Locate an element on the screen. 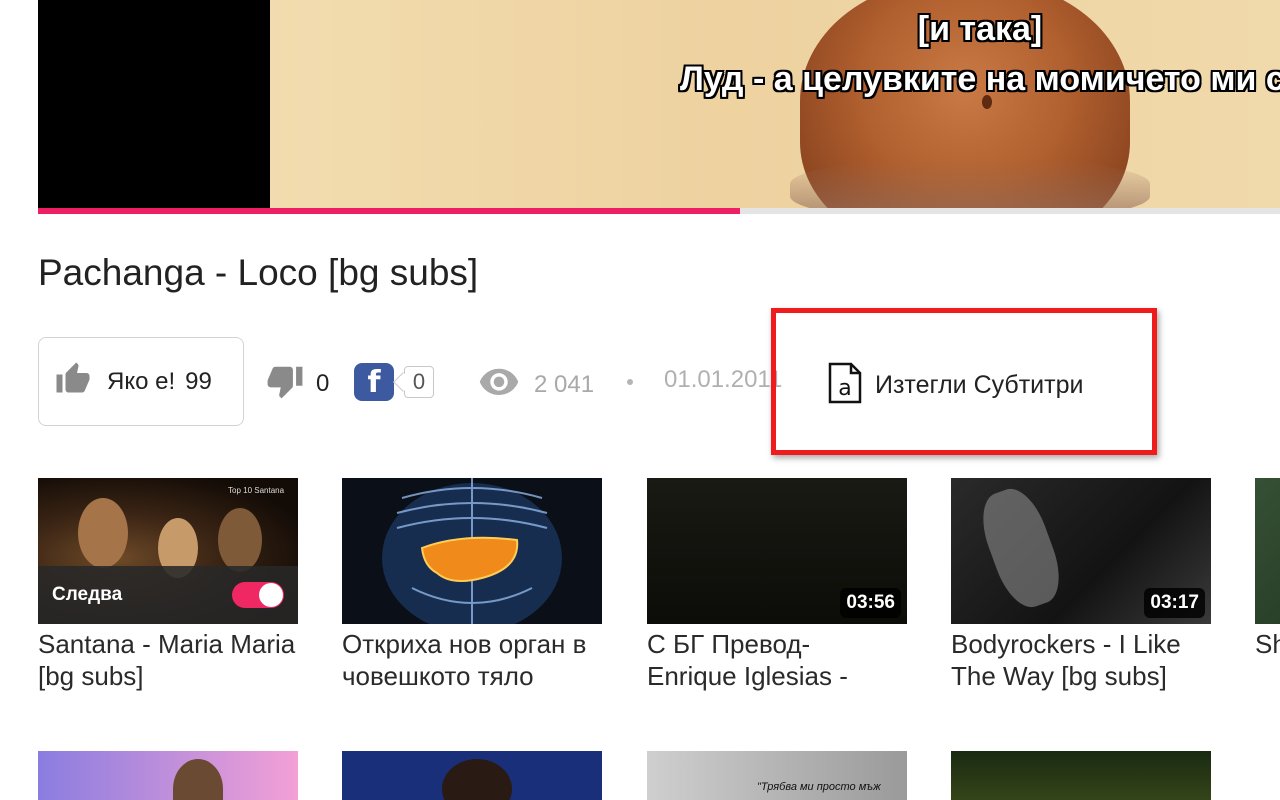 The height and width of the screenshot is (800, 1280). dislike-button: 0 is located at coordinates (297, 383).